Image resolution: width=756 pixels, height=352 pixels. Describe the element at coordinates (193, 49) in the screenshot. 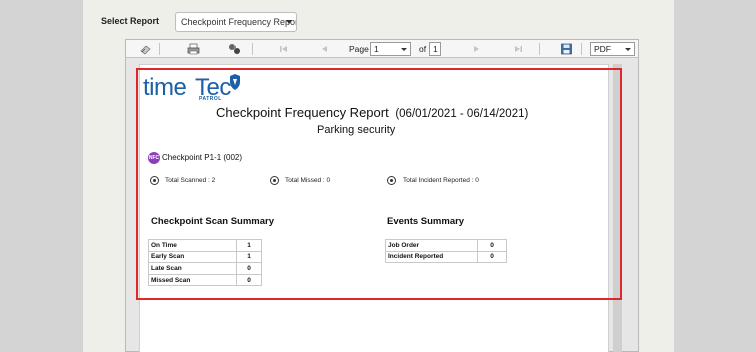

I see `print-icon` at that location.